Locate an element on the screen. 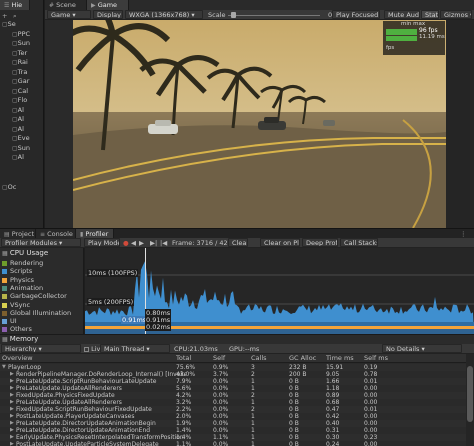  scale-slider-handle is located at coordinates (233, 15).